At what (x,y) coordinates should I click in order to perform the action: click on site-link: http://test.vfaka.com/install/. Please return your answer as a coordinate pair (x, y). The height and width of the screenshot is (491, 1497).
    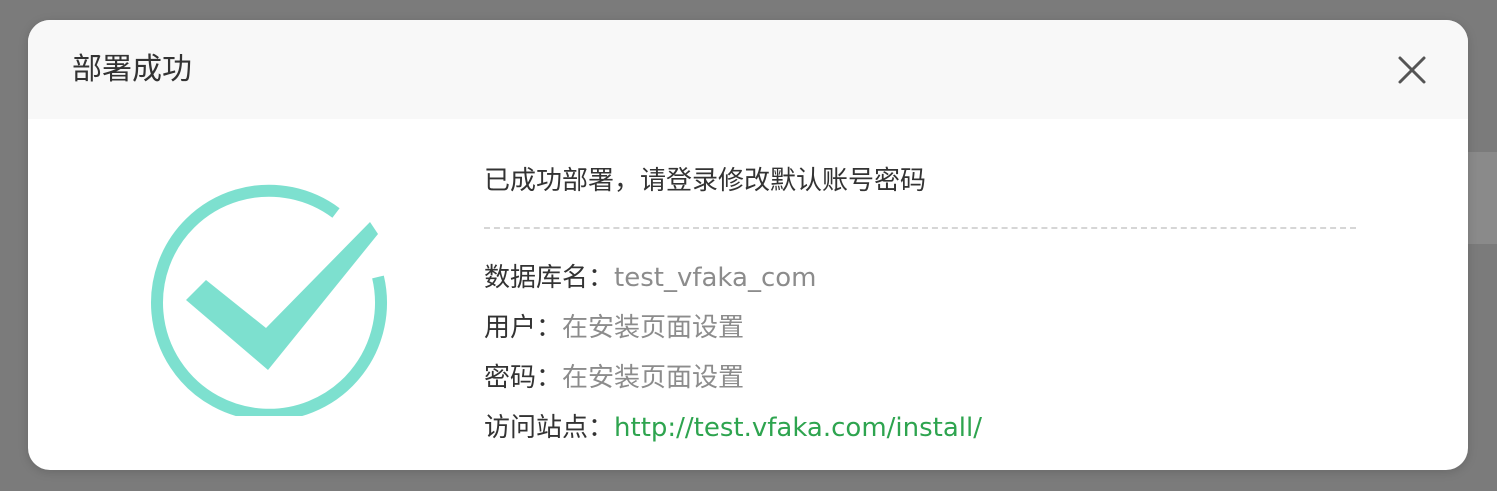
    Looking at the image, I should click on (798, 428).